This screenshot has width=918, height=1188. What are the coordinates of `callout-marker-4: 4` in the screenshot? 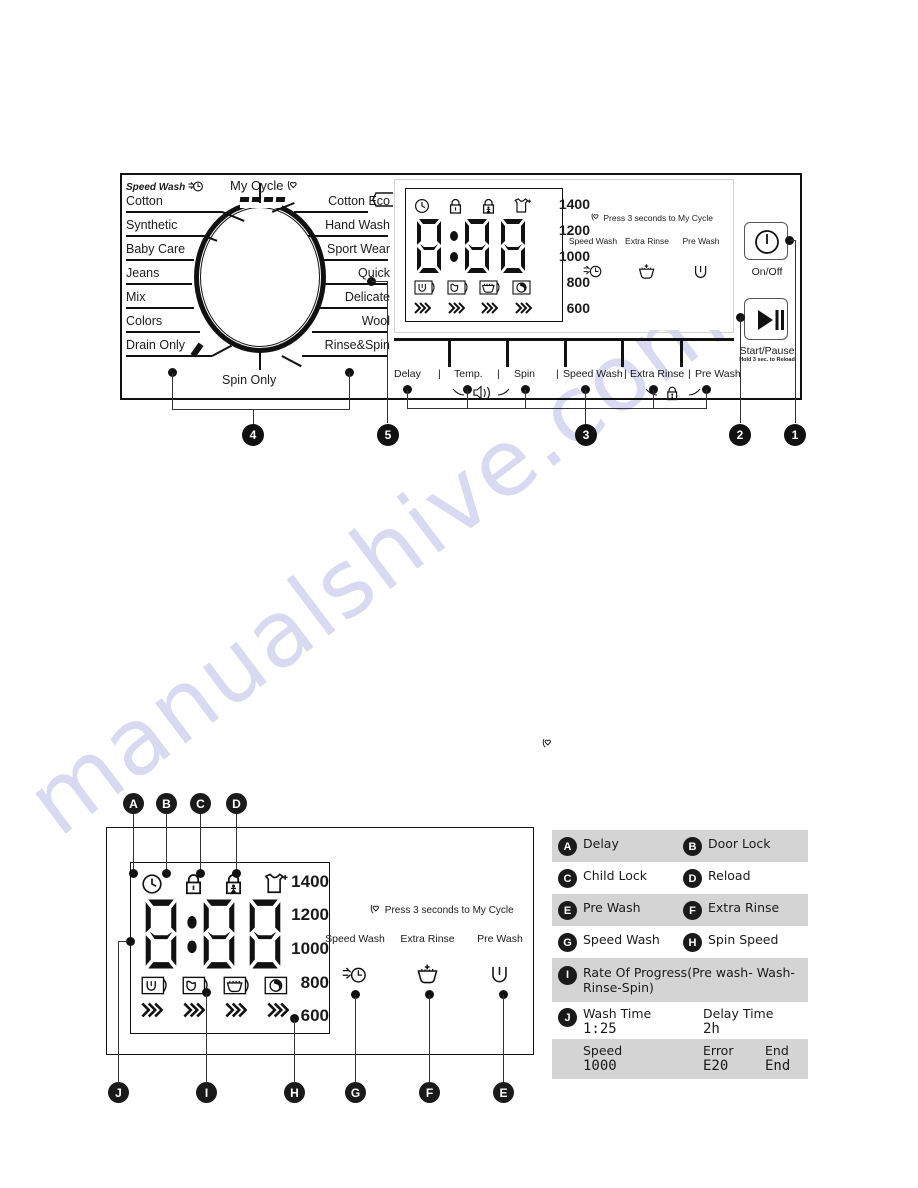 It's located at (253, 435).